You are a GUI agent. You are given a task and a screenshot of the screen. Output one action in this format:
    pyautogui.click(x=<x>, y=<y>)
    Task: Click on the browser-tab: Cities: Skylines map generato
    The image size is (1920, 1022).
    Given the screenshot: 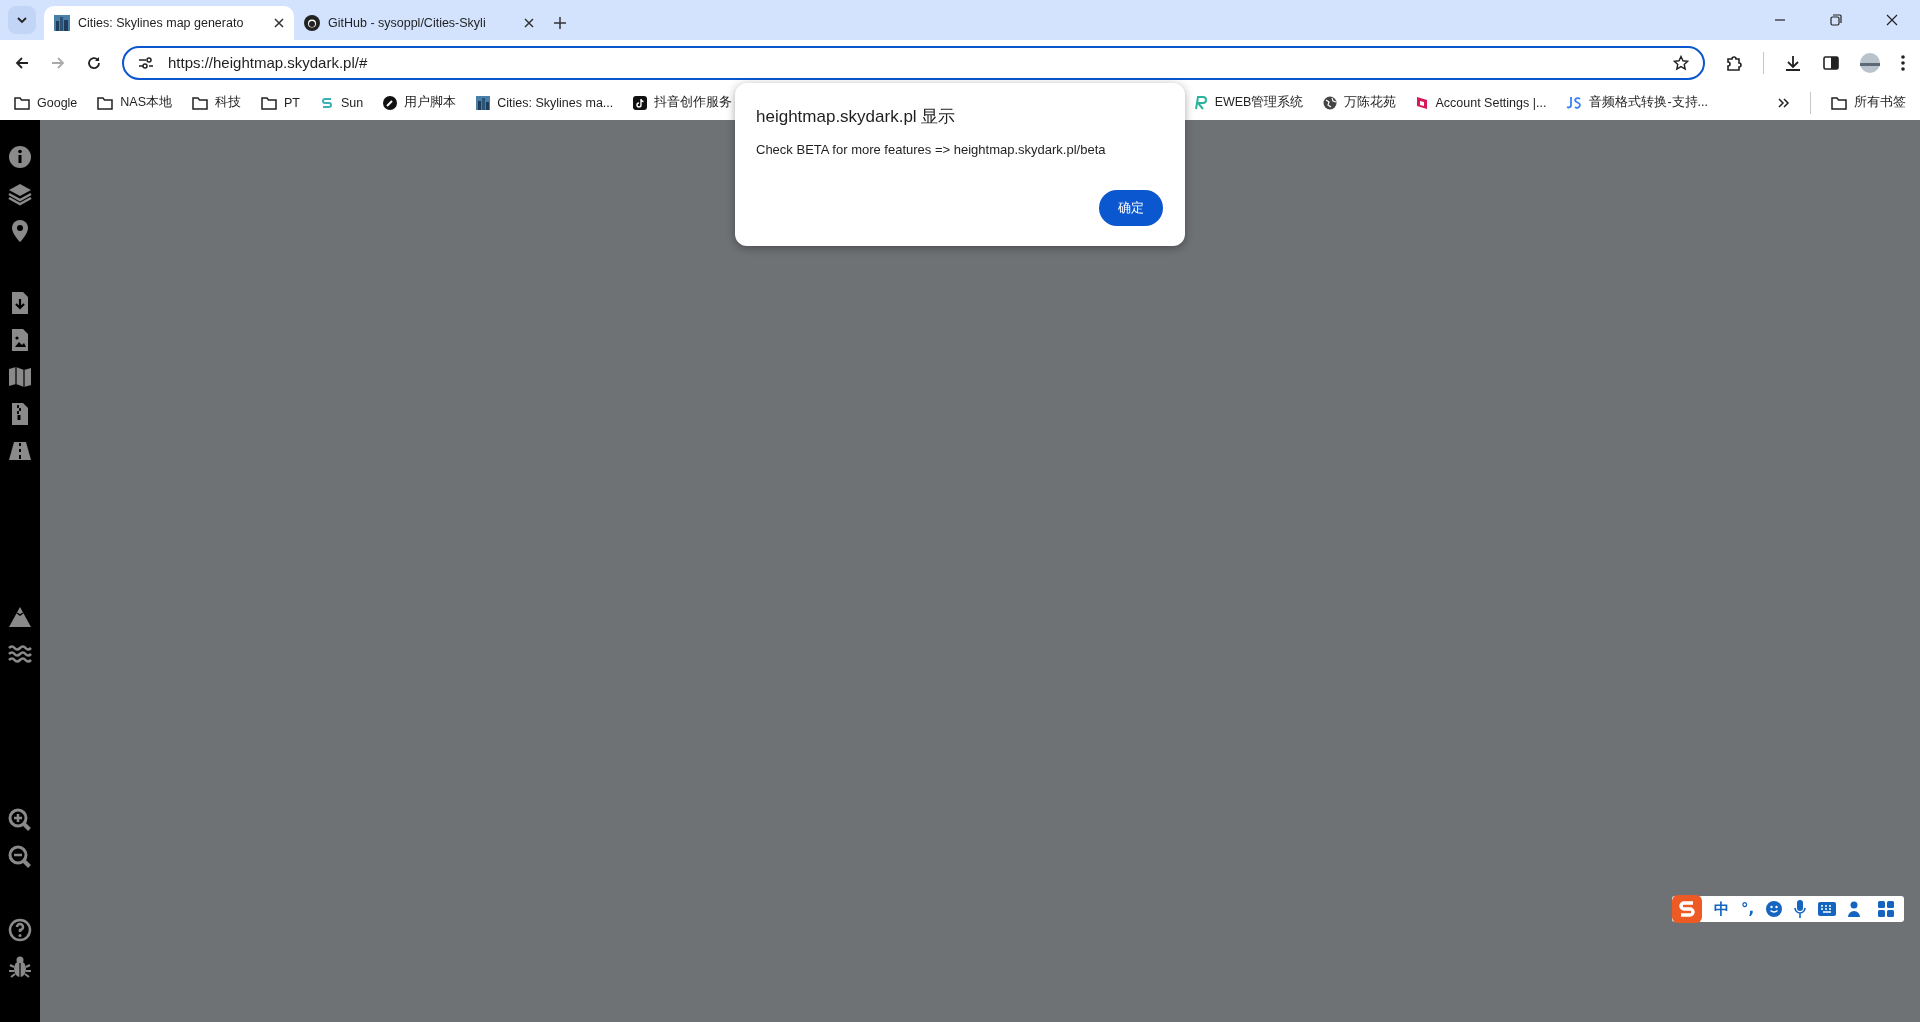 What is the action you would take?
    pyautogui.click(x=169, y=23)
    